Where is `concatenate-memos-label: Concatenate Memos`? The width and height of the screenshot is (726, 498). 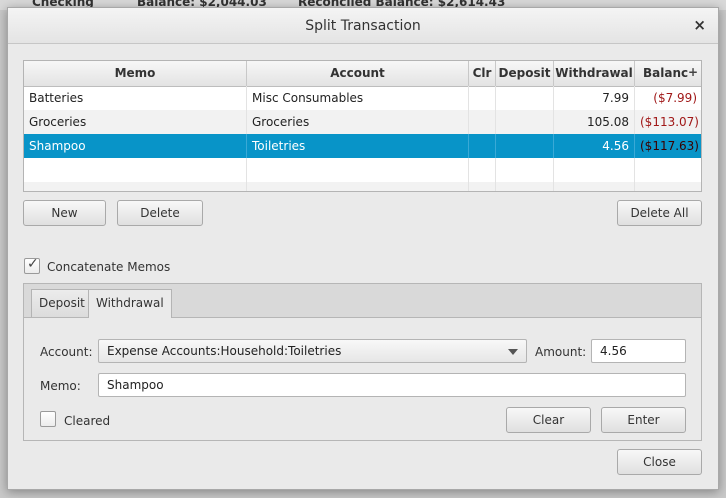
concatenate-memos-label: Concatenate Memos is located at coordinates (109, 267).